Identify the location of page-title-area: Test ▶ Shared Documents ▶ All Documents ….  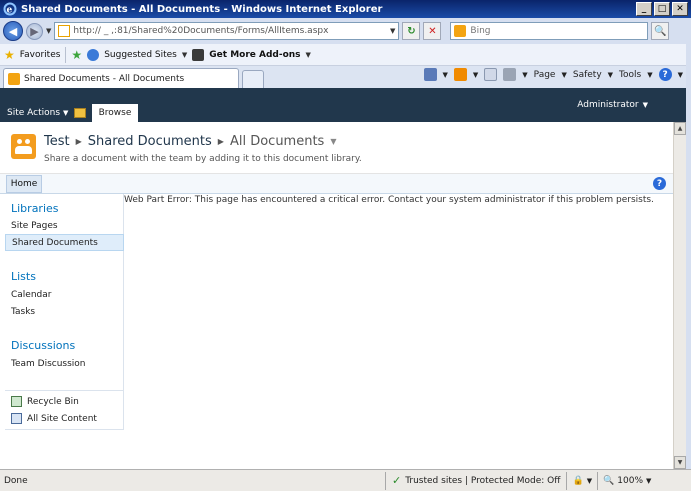
(343, 148).